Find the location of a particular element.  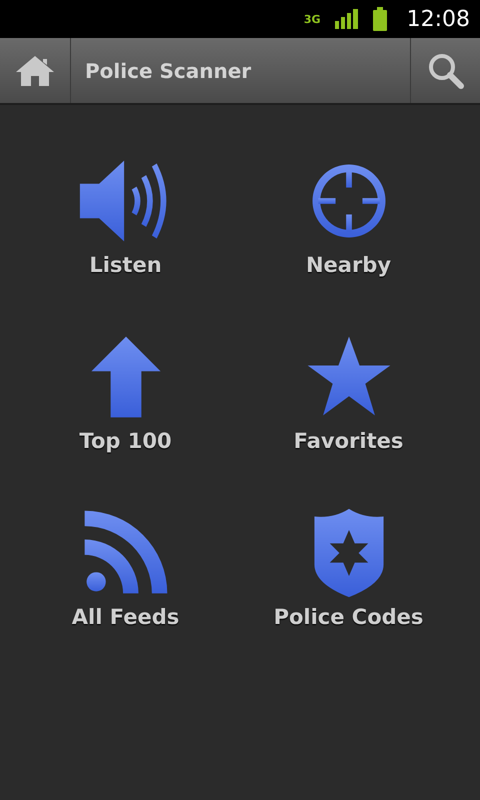

battery-icon is located at coordinates (379, 19).